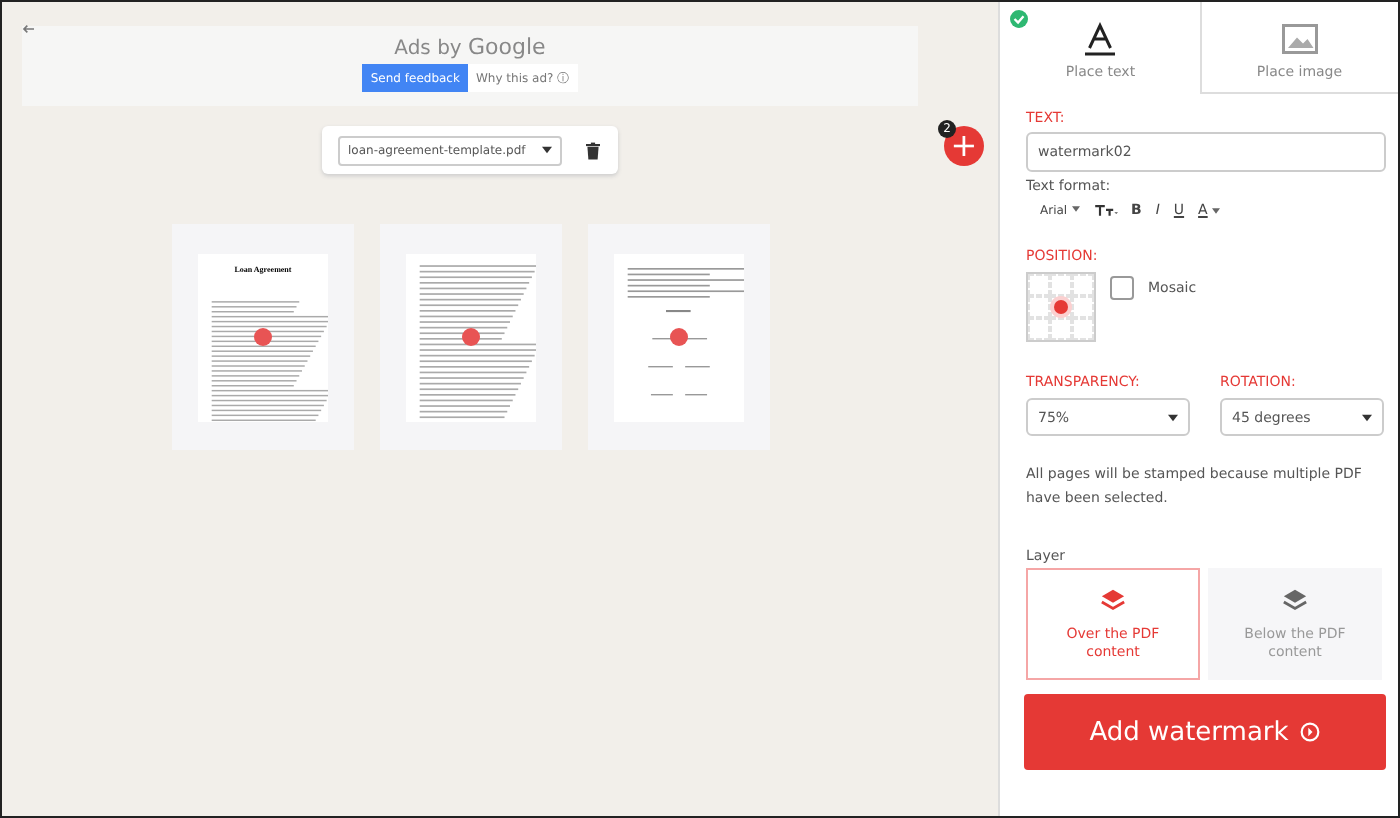 Image resolution: width=1400 pixels, height=818 pixels. I want to click on ad-label: Ads by, so click(428, 49).